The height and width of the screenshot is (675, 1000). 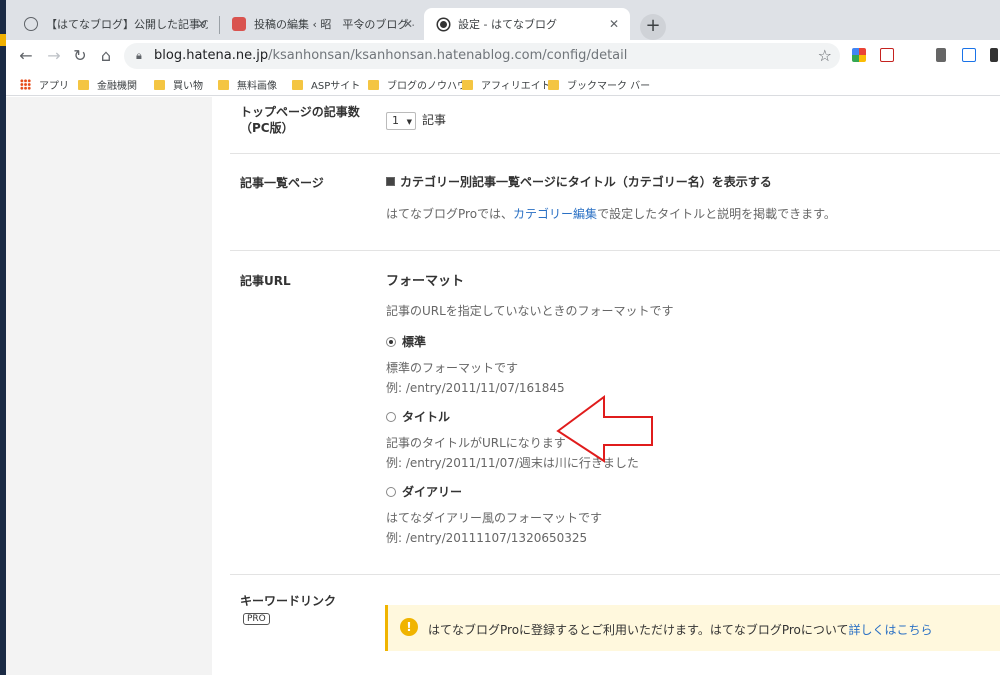 What do you see at coordinates (336, 86) in the screenshot?
I see `bookmark-label: ASPサイト` at bounding box center [336, 86].